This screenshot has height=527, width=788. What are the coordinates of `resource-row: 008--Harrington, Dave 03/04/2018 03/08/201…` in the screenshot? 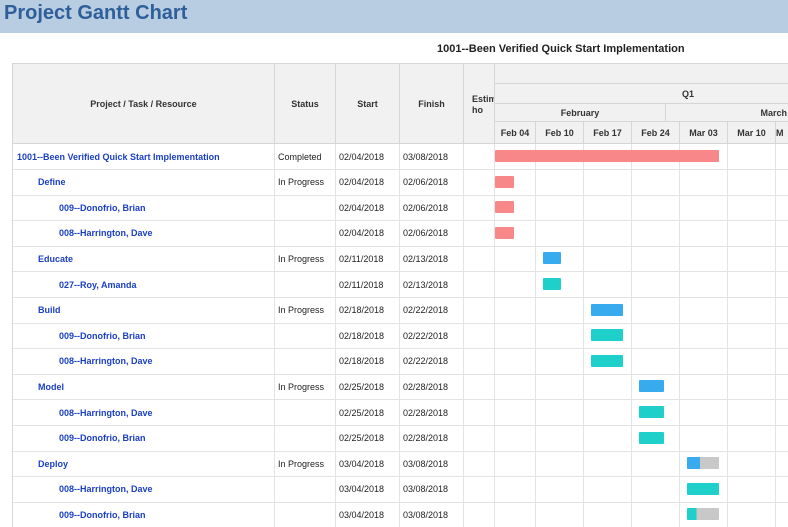 It's located at (400, 489).